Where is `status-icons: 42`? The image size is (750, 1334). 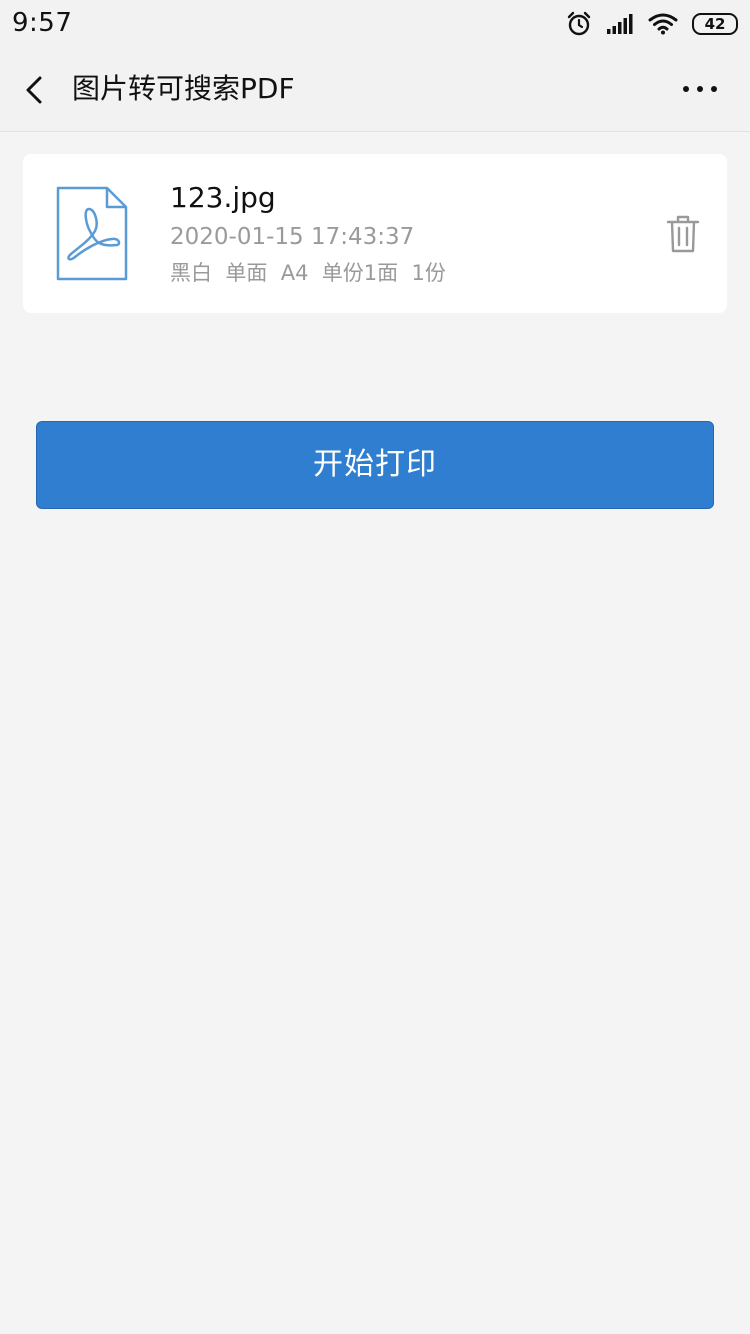 status-icons: 42 is located at coordinates (645, 24).